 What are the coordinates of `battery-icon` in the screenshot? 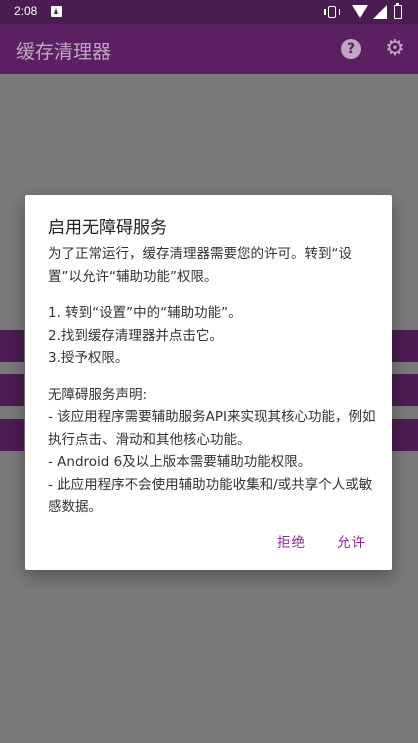 It's located at (398, 10).